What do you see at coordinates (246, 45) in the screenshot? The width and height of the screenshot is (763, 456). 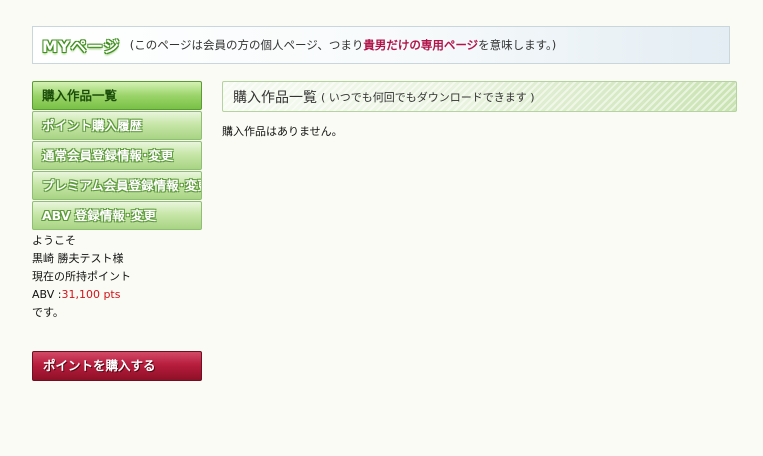 I see `banner-desc-pre: (このページは会員の方の個人ページ、つまり` at bounding box center [246, 45].